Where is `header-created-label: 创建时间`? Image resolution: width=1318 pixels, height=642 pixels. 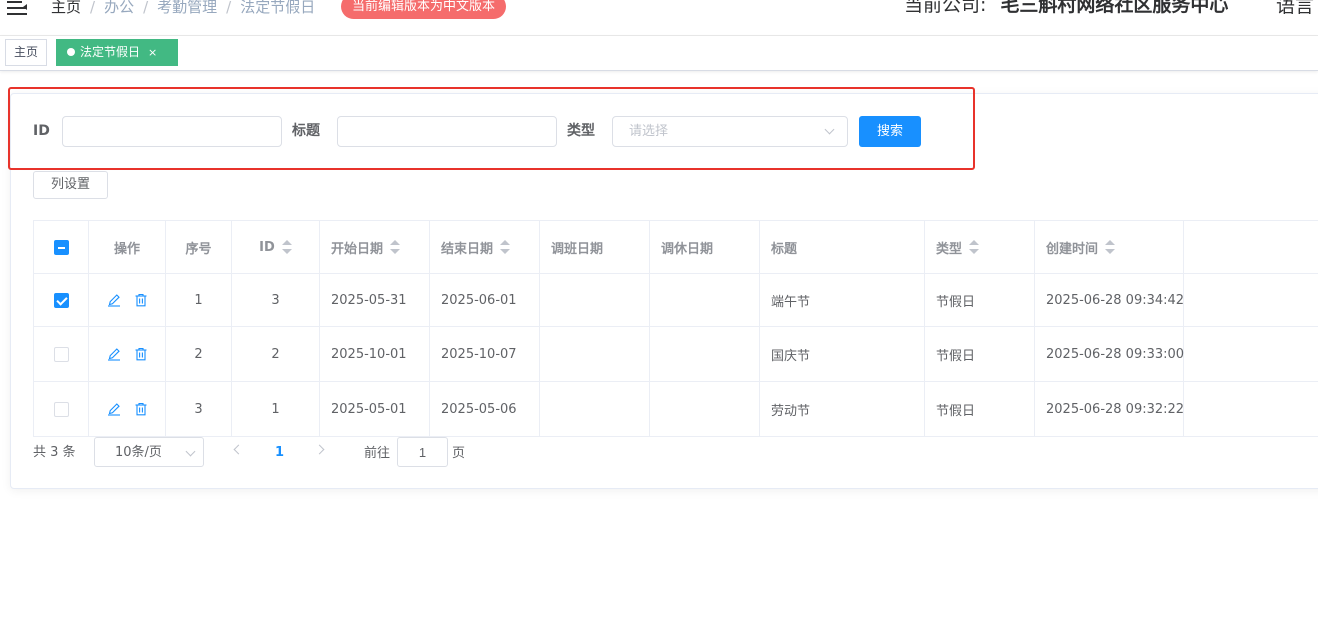 header-created-label: 创建时间 is located at coordinates (1072, 249).